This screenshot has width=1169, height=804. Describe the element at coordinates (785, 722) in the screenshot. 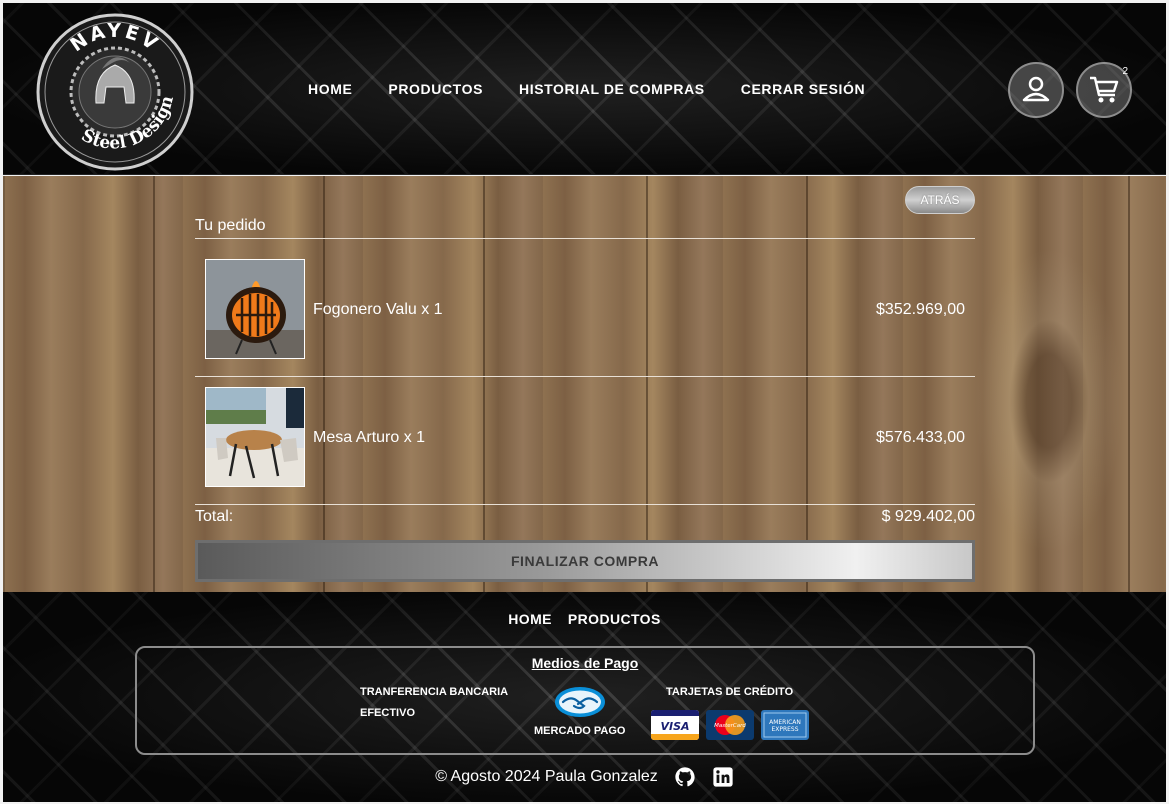

I see `amex-text-top: AMERICAN` at that location.